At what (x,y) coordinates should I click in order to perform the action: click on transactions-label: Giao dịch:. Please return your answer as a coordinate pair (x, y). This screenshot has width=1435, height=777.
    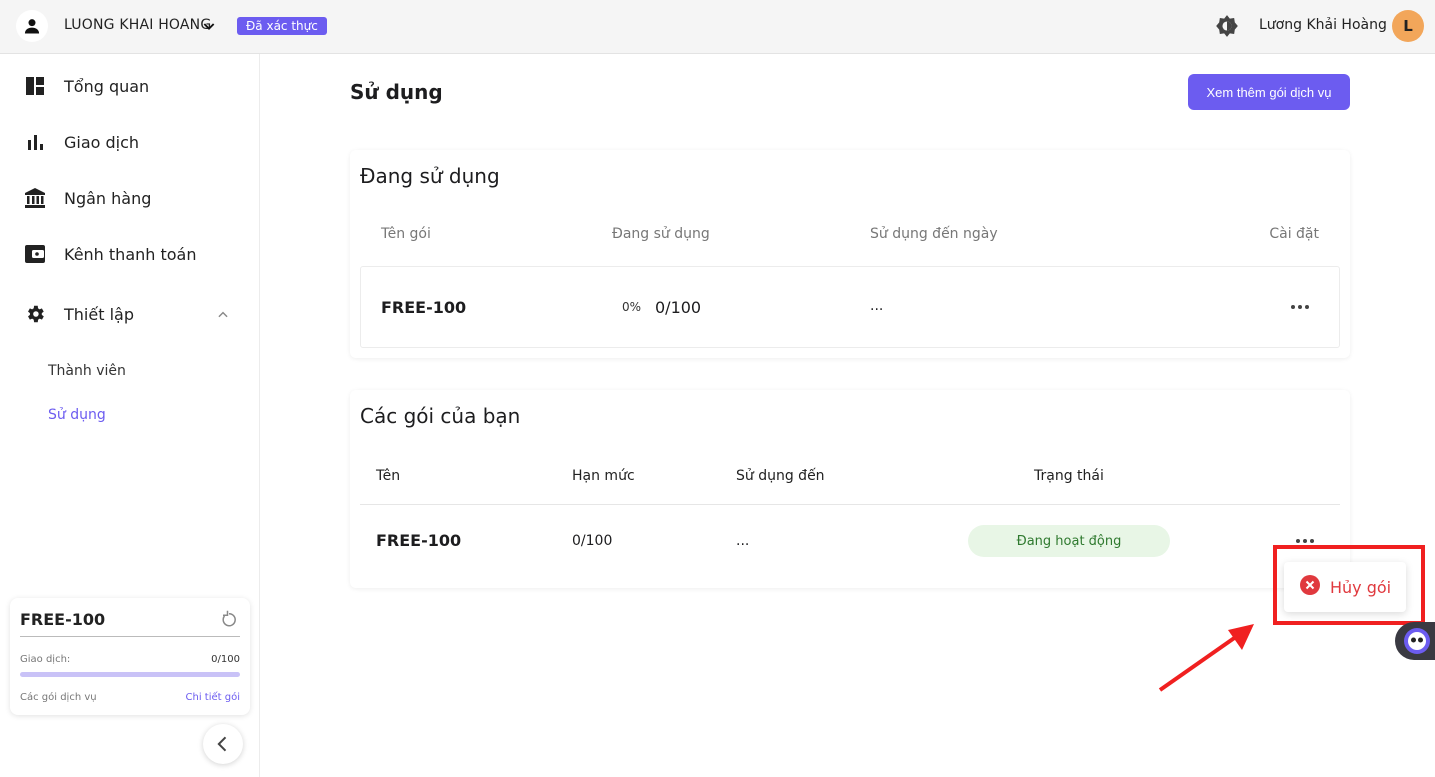
    Looking at the image, I should click on (45, 659).